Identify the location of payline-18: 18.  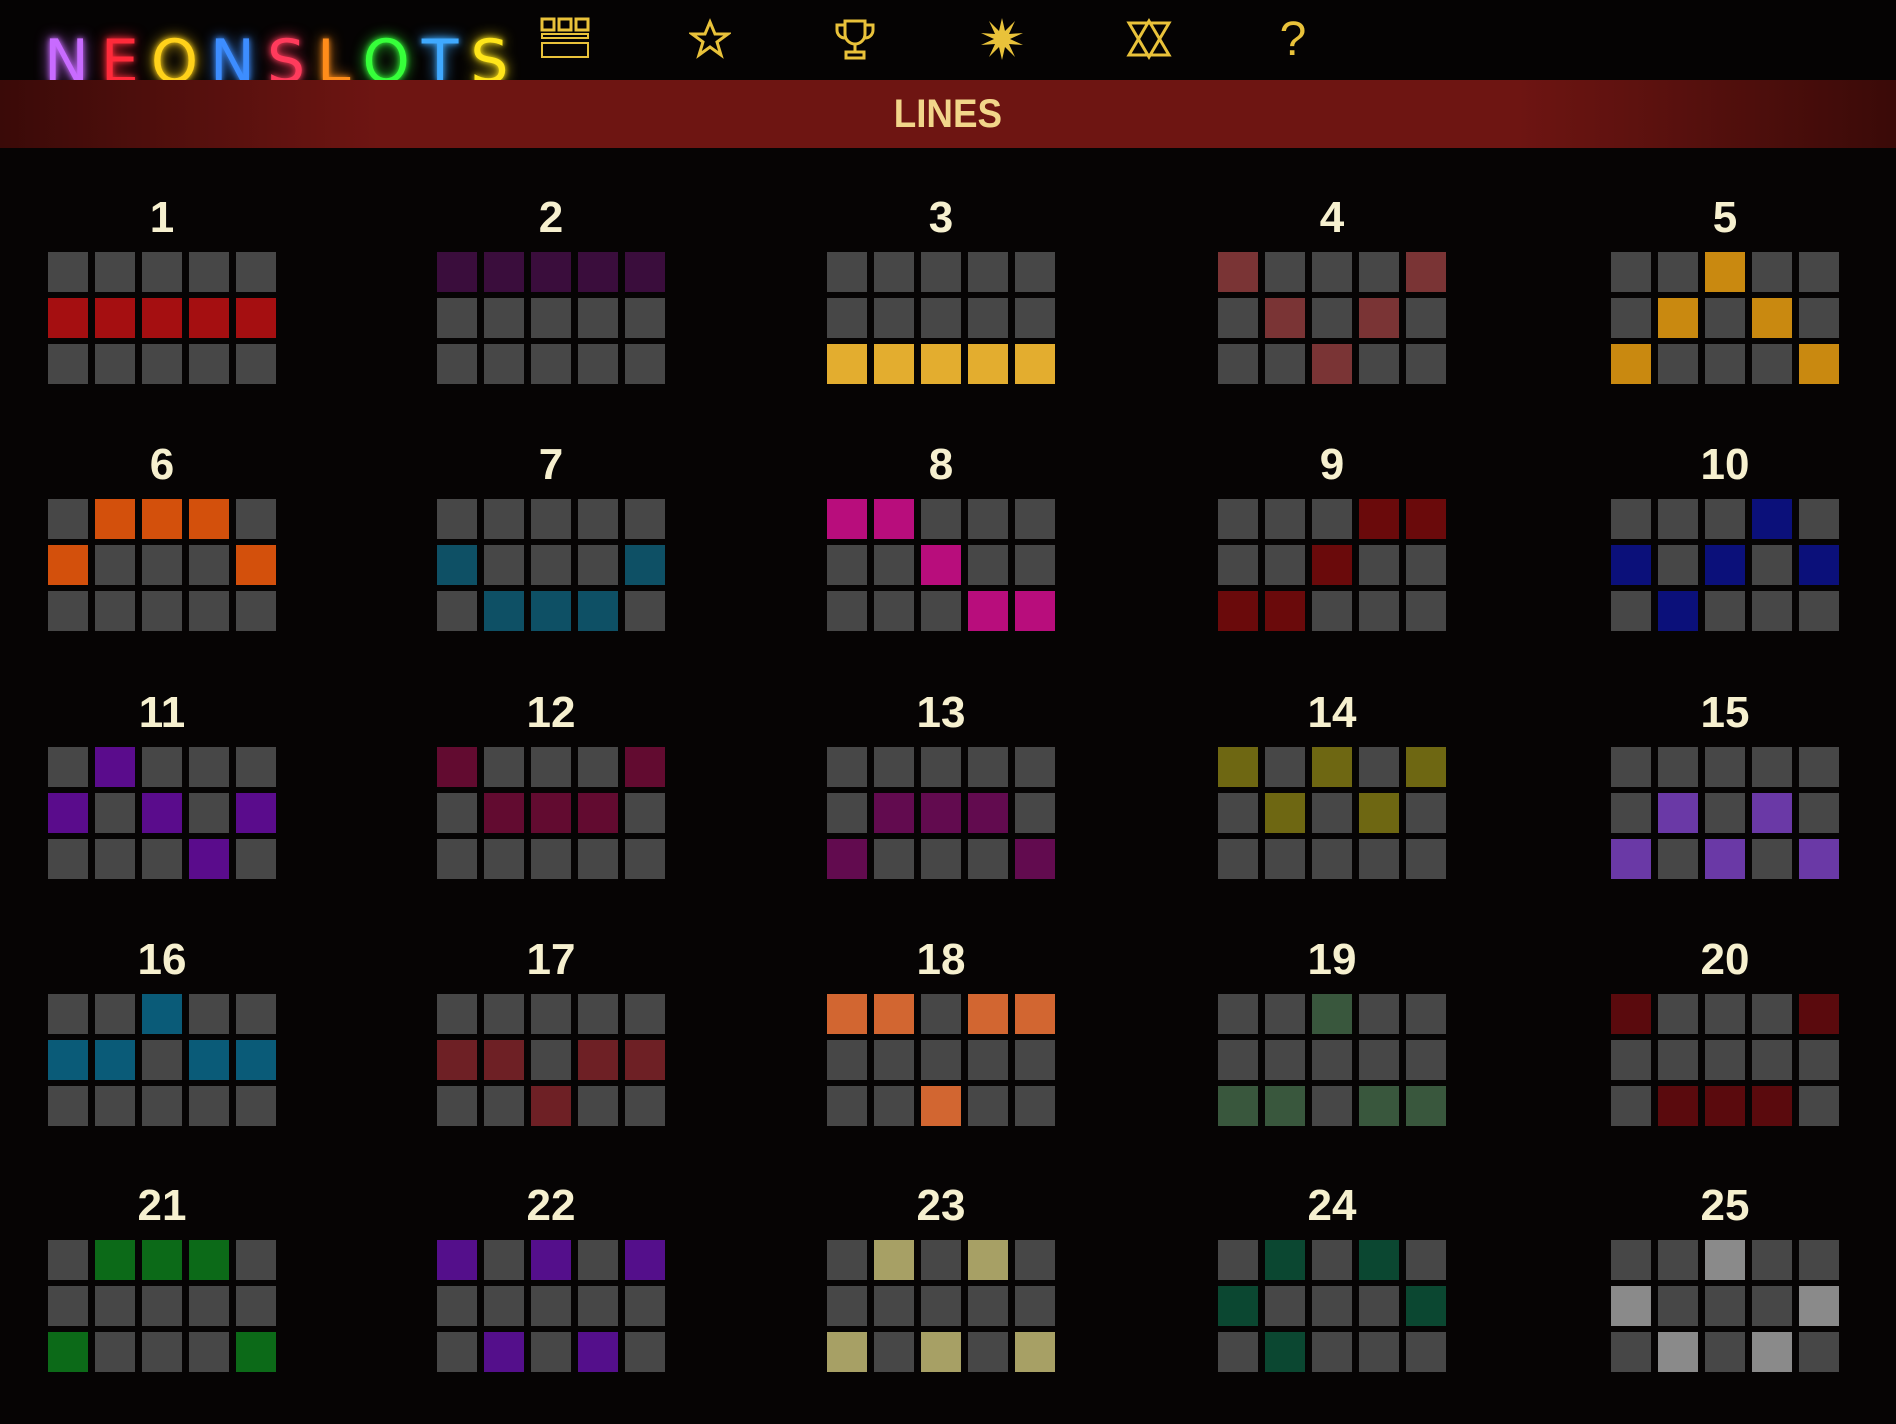
(941, 1034).